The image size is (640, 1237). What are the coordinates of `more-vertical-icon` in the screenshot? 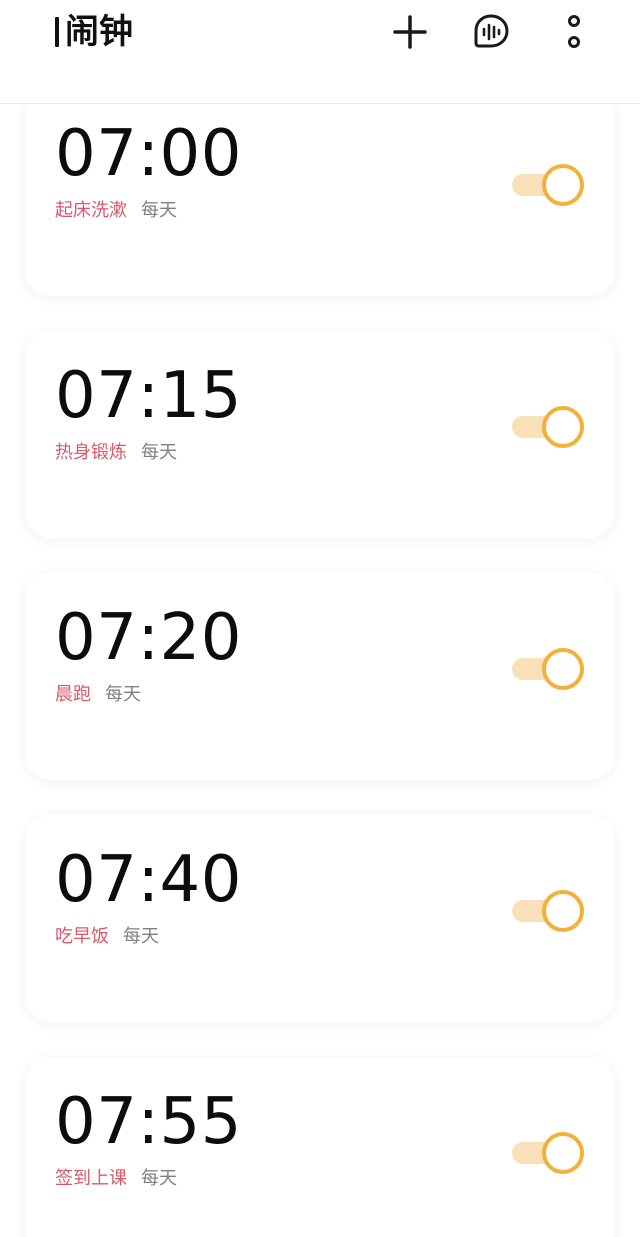 It's located at (574, 31).